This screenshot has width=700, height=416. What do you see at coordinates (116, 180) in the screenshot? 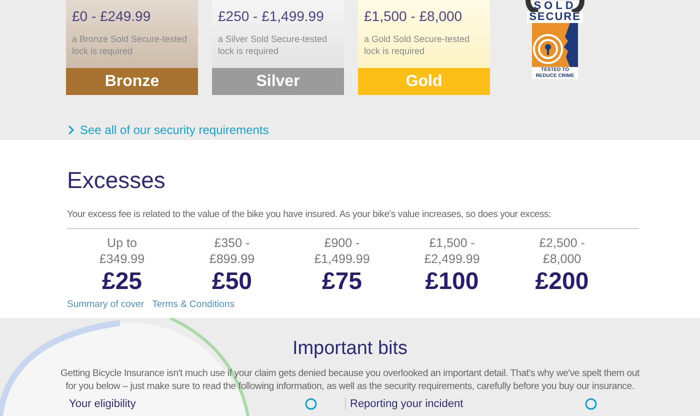
I see `section-heading: Excesses` at bounding box center [116, 180].